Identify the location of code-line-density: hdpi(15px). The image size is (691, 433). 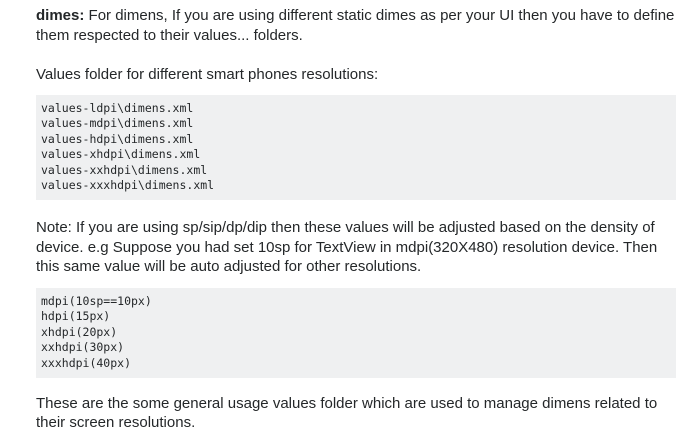
(76, 316).